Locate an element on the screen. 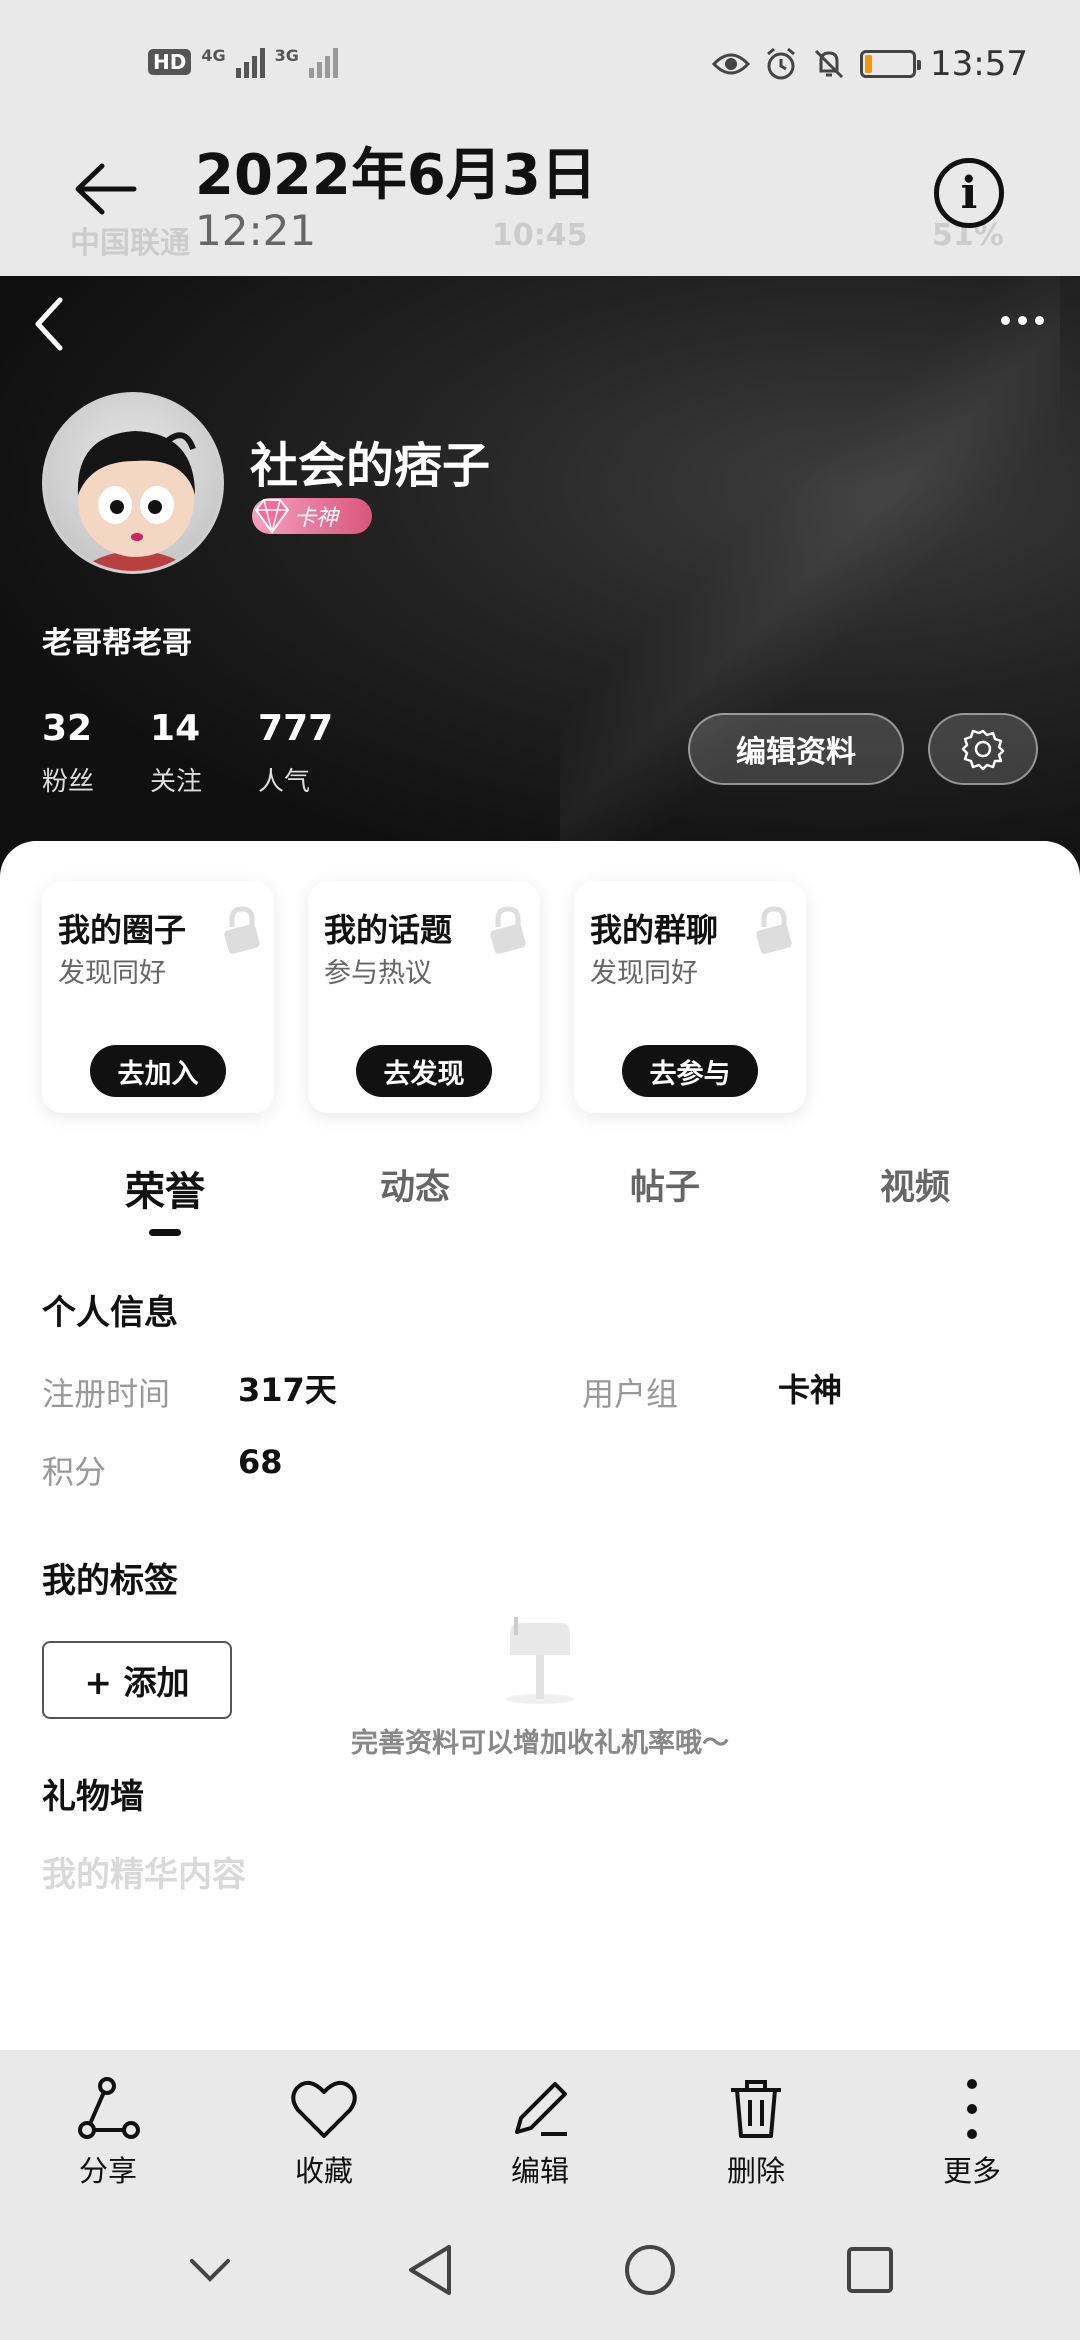 Image resolution: width=1080 pixels, height=2340 pixels. card-topics: 我的话题 参与热议 去发现 is located at coordinates (424, 997).